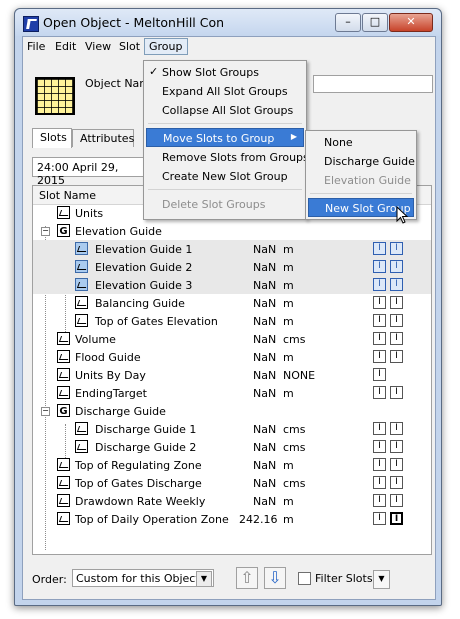 The height and width of the screenshot is (619, 460). I want to click on chevron-down-icon: ▼, so click(204, 579).